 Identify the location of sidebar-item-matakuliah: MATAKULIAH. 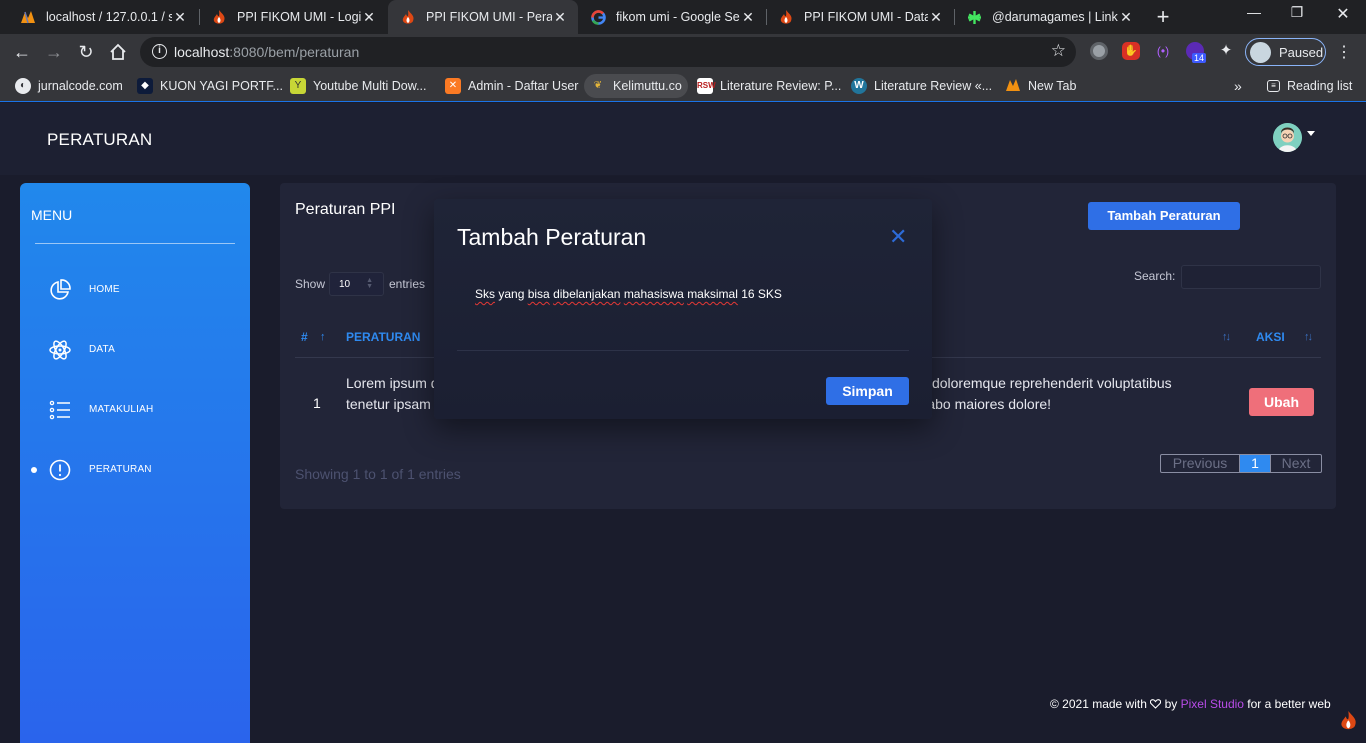
(135, 410).